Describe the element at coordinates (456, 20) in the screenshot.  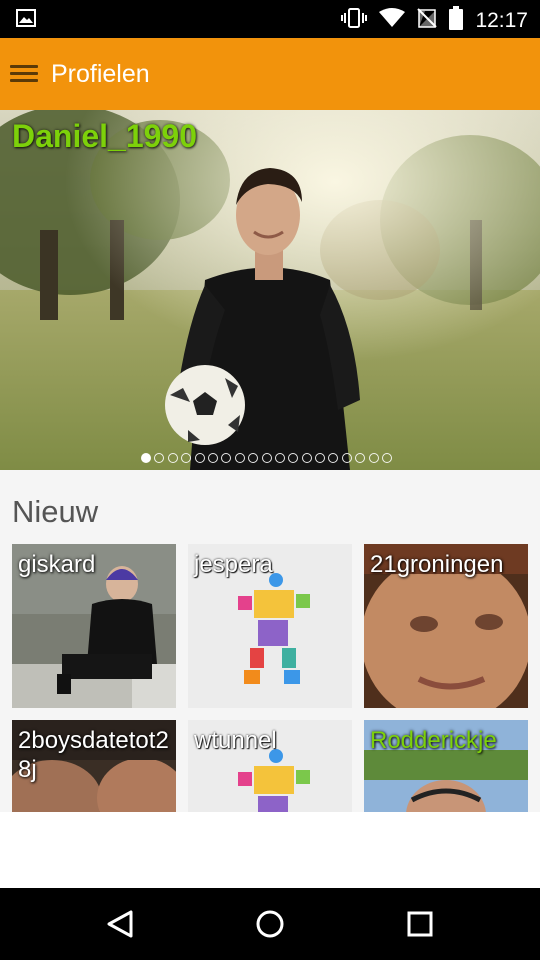
I see `battery-icon` at that location.